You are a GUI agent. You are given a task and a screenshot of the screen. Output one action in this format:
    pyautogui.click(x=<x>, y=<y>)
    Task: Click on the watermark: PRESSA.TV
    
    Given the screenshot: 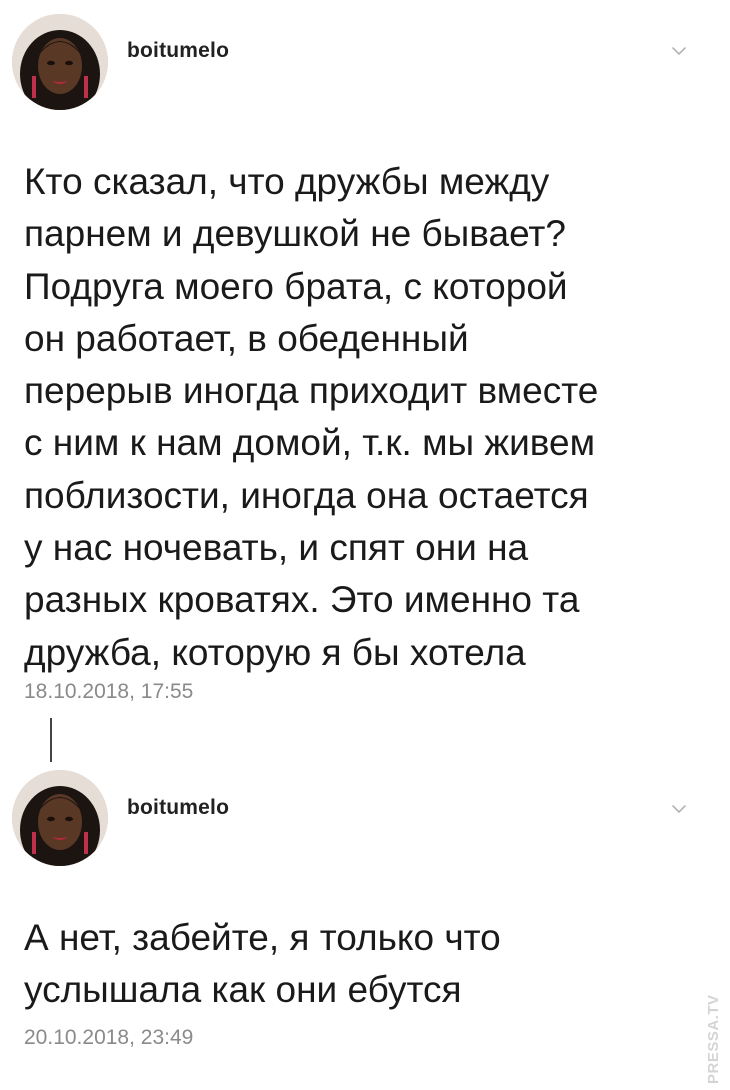 What is the action you would take?
    pyautogui.click(x=713, y=1039)
    